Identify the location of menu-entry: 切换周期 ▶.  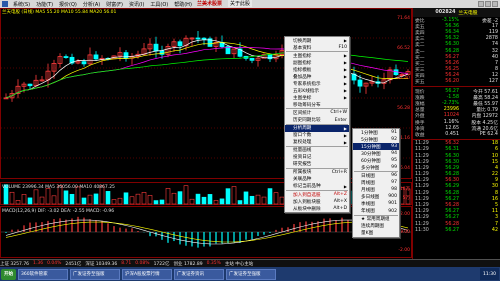
(317, 40).